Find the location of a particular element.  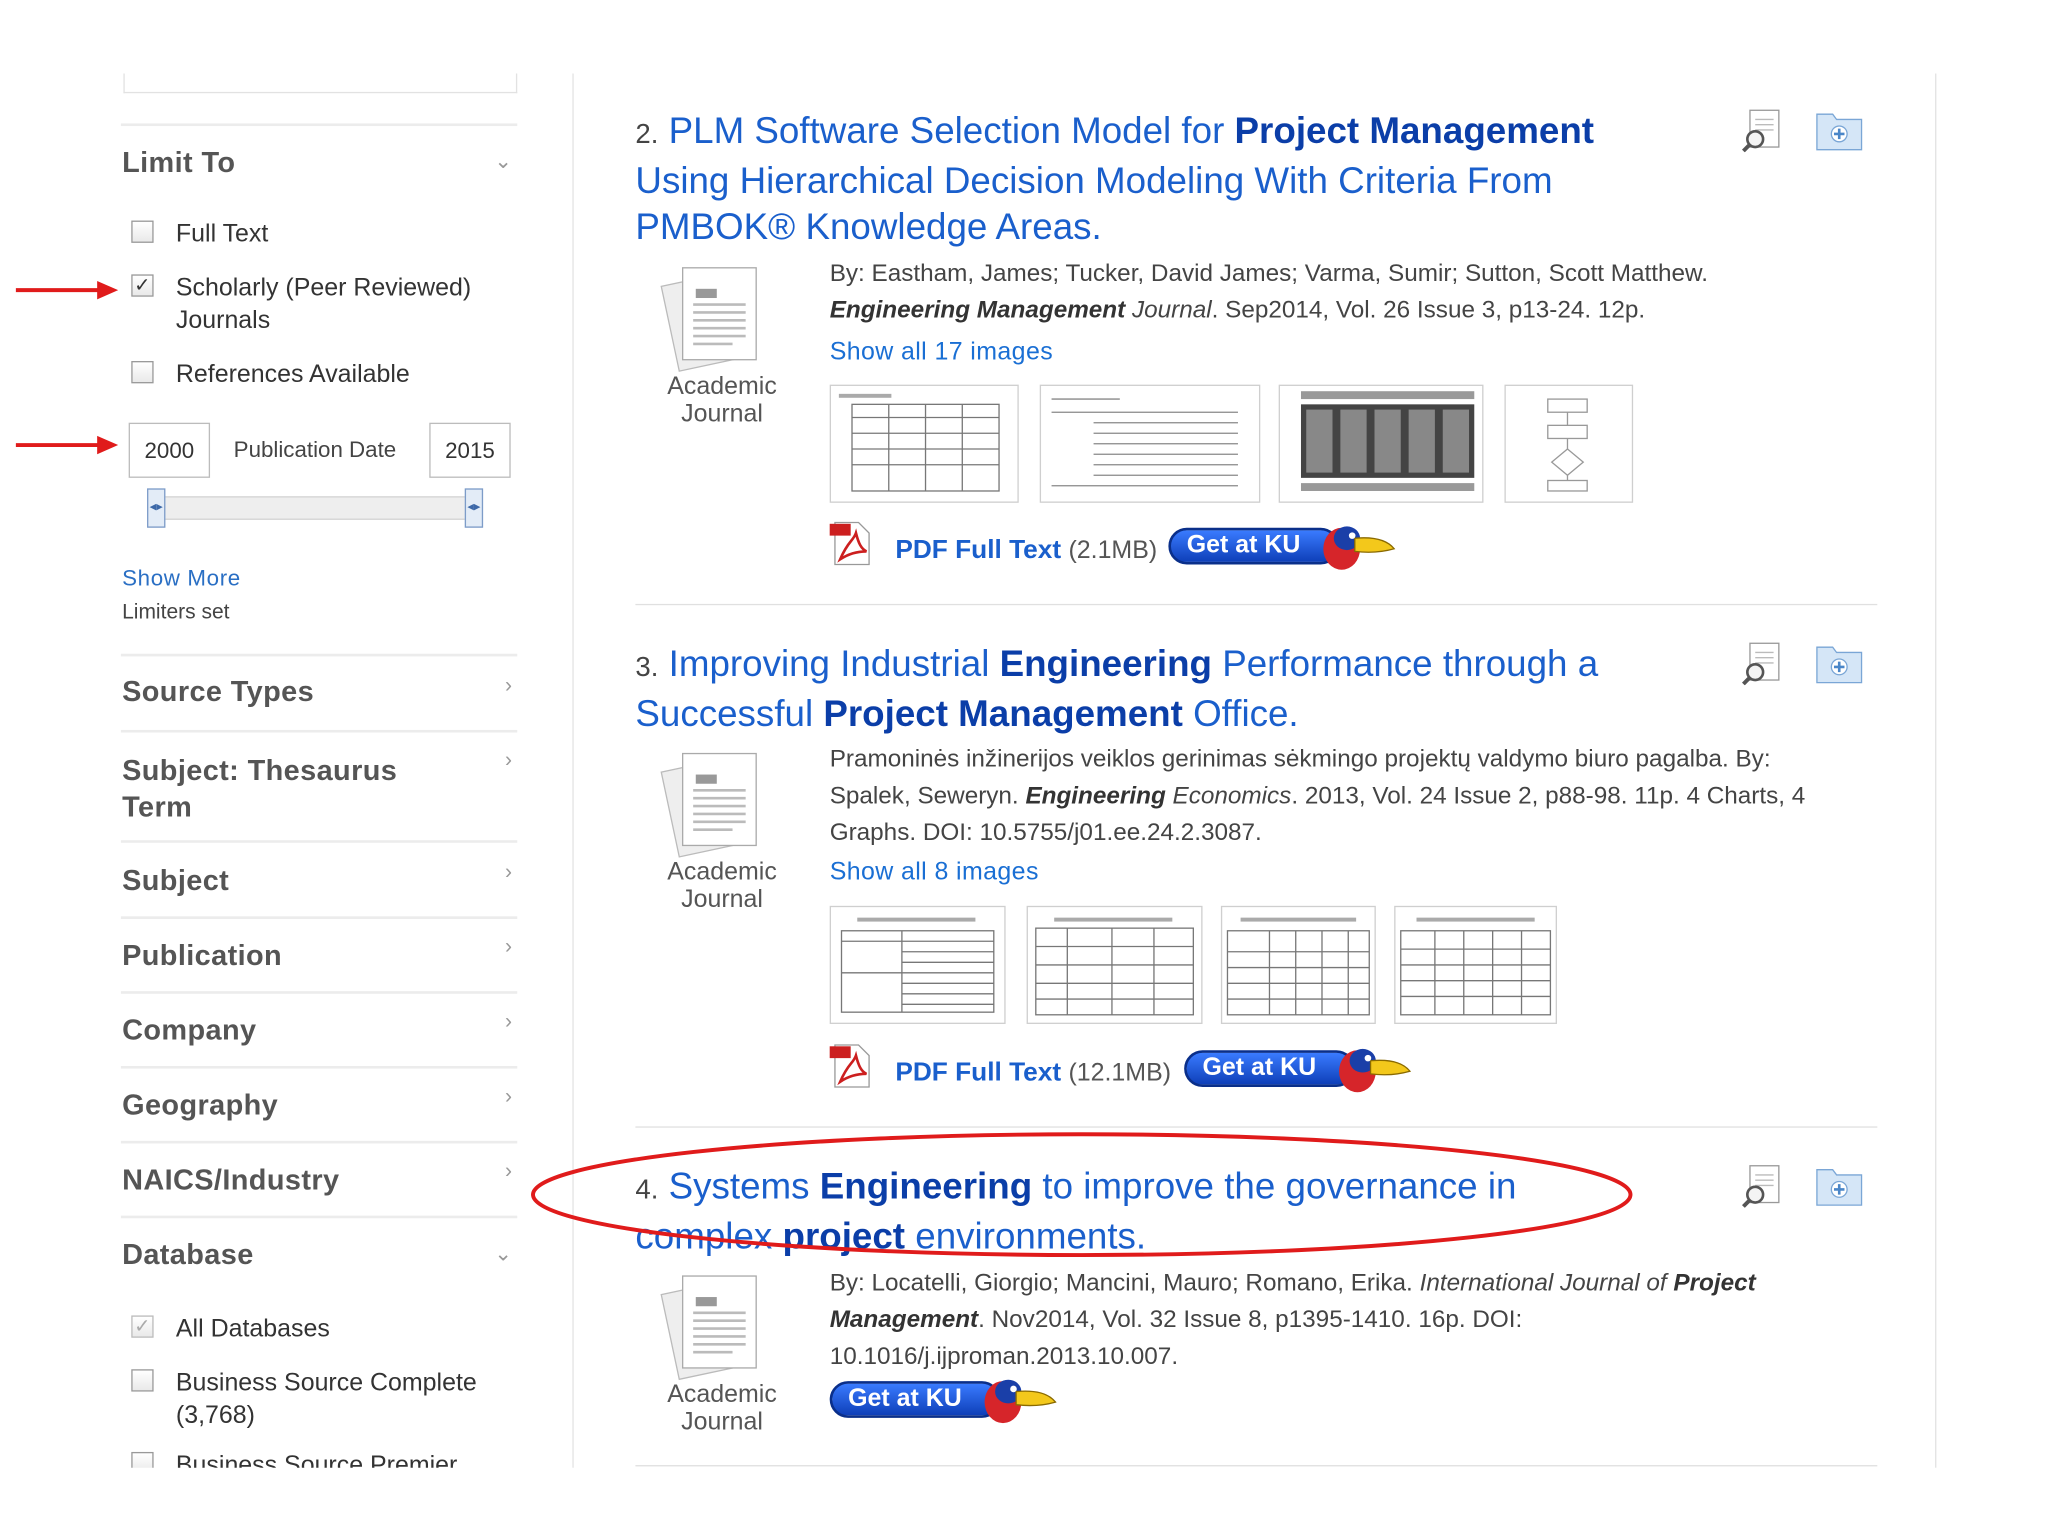

title-text: Office. is located at coordinates (1241, 713).